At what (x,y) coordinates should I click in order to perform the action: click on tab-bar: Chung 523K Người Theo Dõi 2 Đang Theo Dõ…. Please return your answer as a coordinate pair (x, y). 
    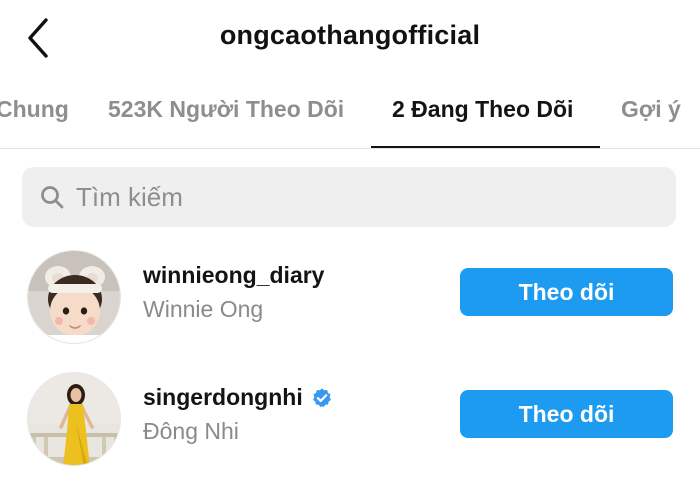
    Looking at the image, I should click on (350, 114).